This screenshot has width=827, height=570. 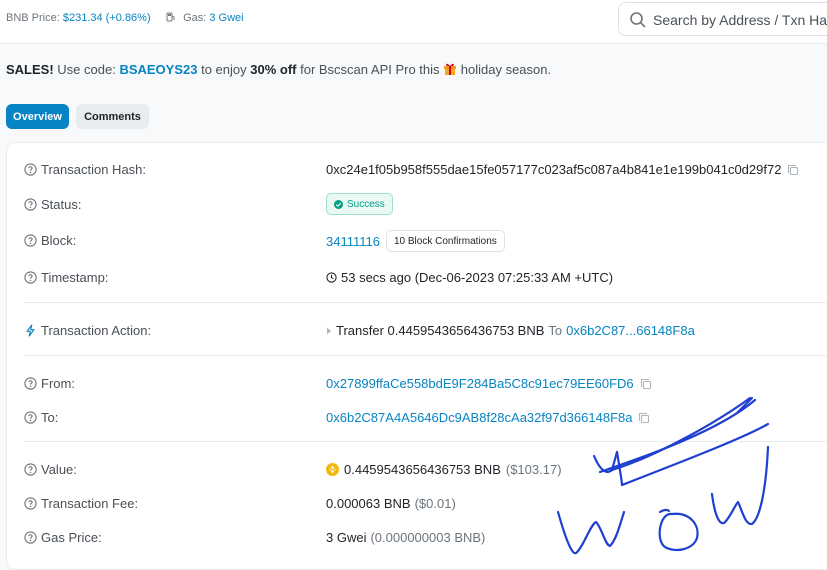 I want to click on status-value-wrap: Success, so click(x=359, y=204).